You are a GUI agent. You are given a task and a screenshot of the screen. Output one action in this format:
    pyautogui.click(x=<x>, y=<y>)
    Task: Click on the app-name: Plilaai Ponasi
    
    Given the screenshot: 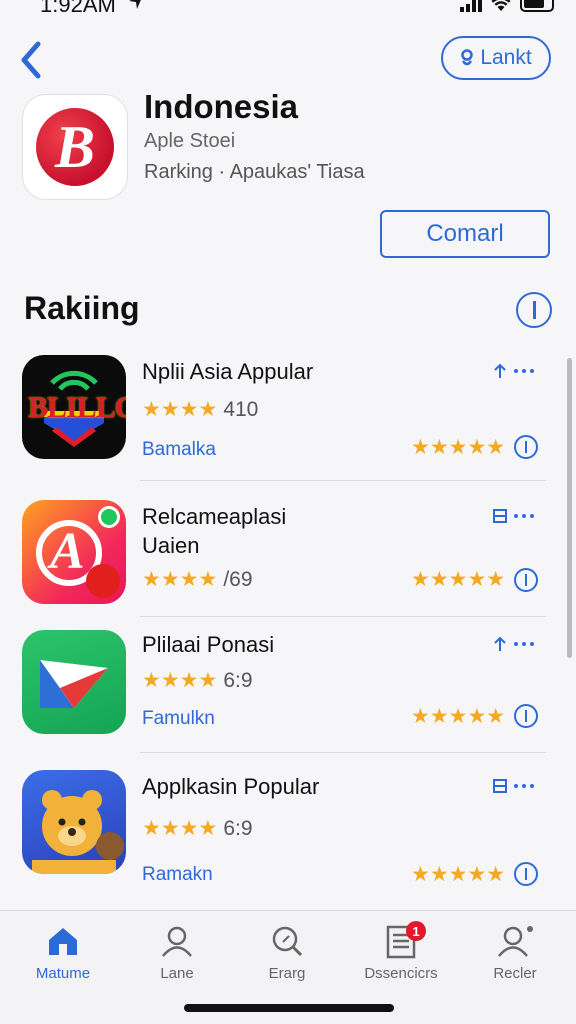 What is the action you would take?
    pyautogui.click(x=208, y=644)
    